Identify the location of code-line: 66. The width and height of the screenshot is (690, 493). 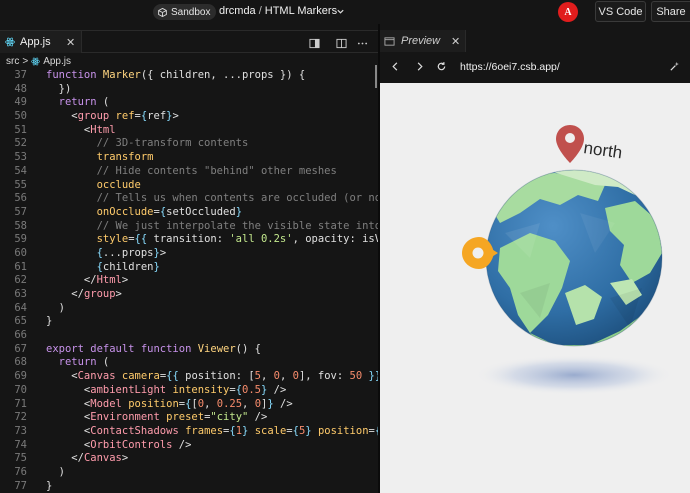
(189, 336).